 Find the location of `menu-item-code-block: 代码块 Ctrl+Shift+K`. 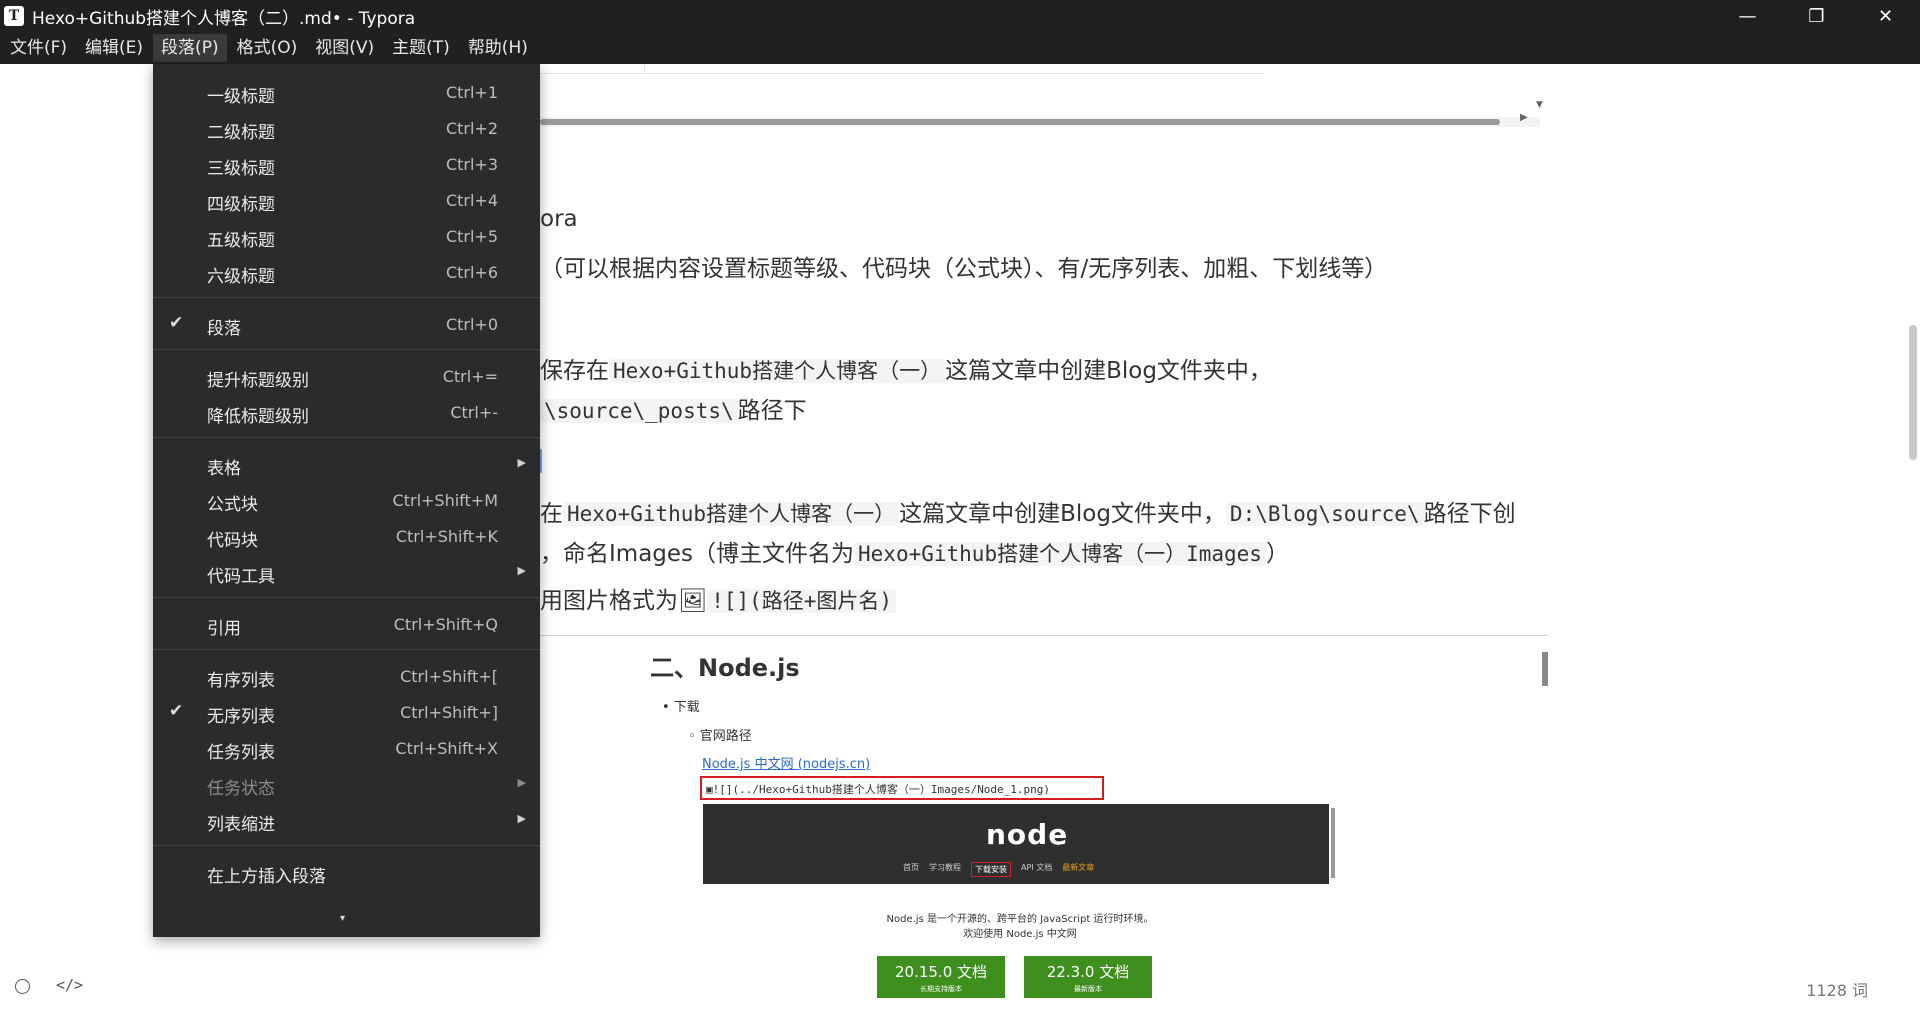

menu-item-code-block: 代码块 Ctrl+Shift+K is located at coordinates (346, 537).